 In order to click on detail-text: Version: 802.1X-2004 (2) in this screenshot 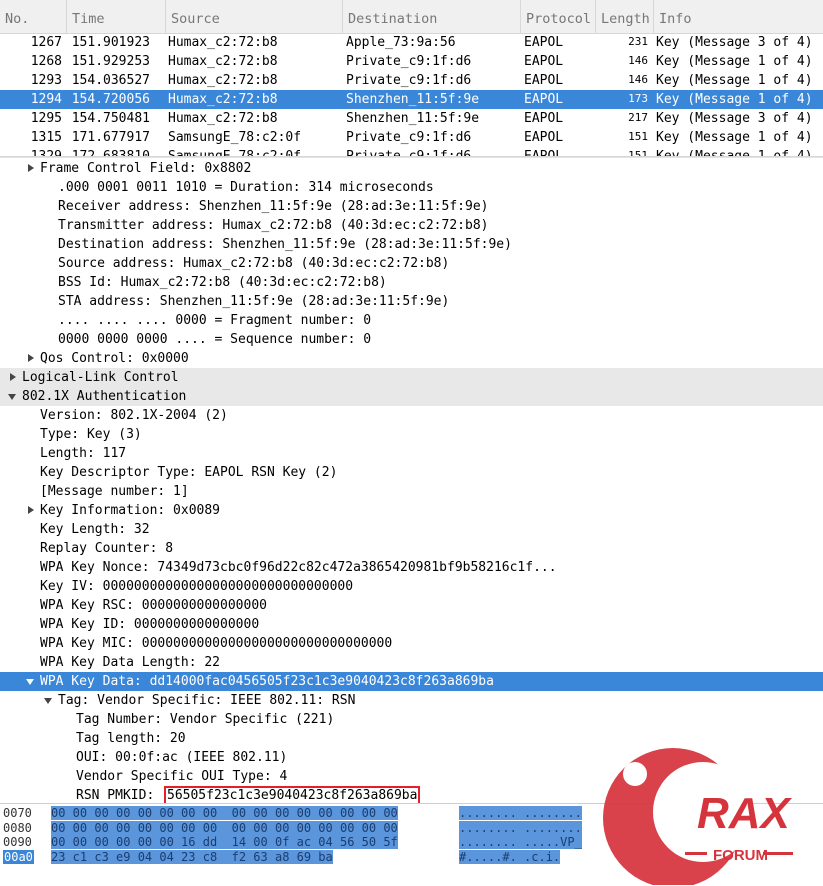, I will do `click(134, 415)`.